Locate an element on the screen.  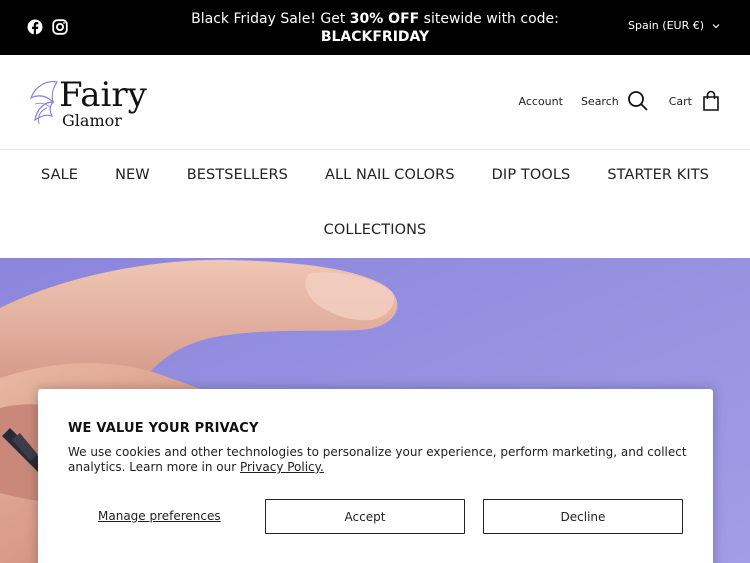
cart-label: Cart is located at coordinates (680, 101).